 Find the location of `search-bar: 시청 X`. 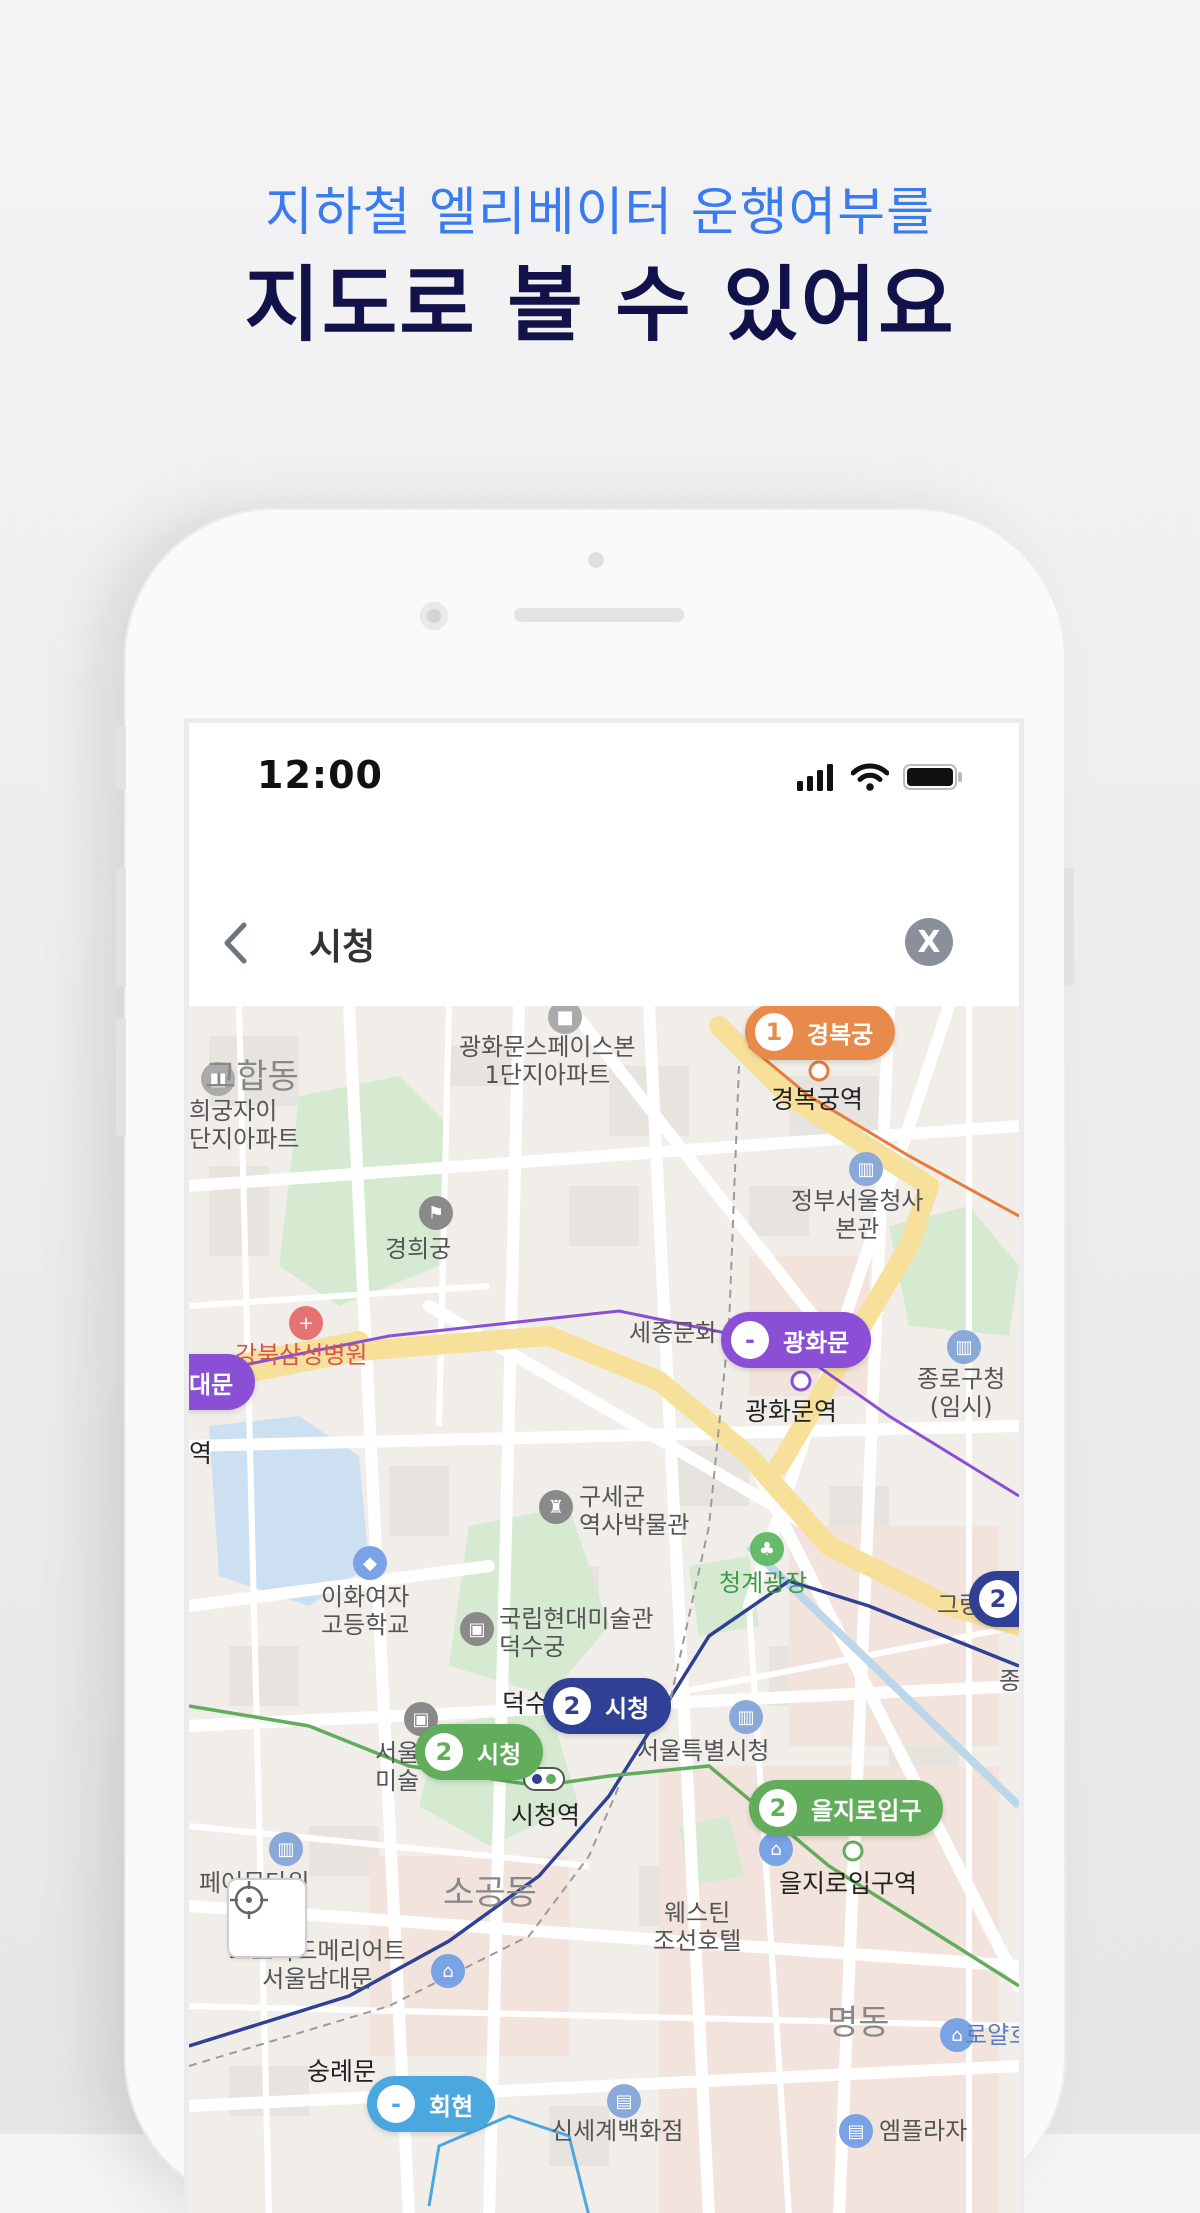

search-bar: 시청 X is located at coordinates (604, 943).